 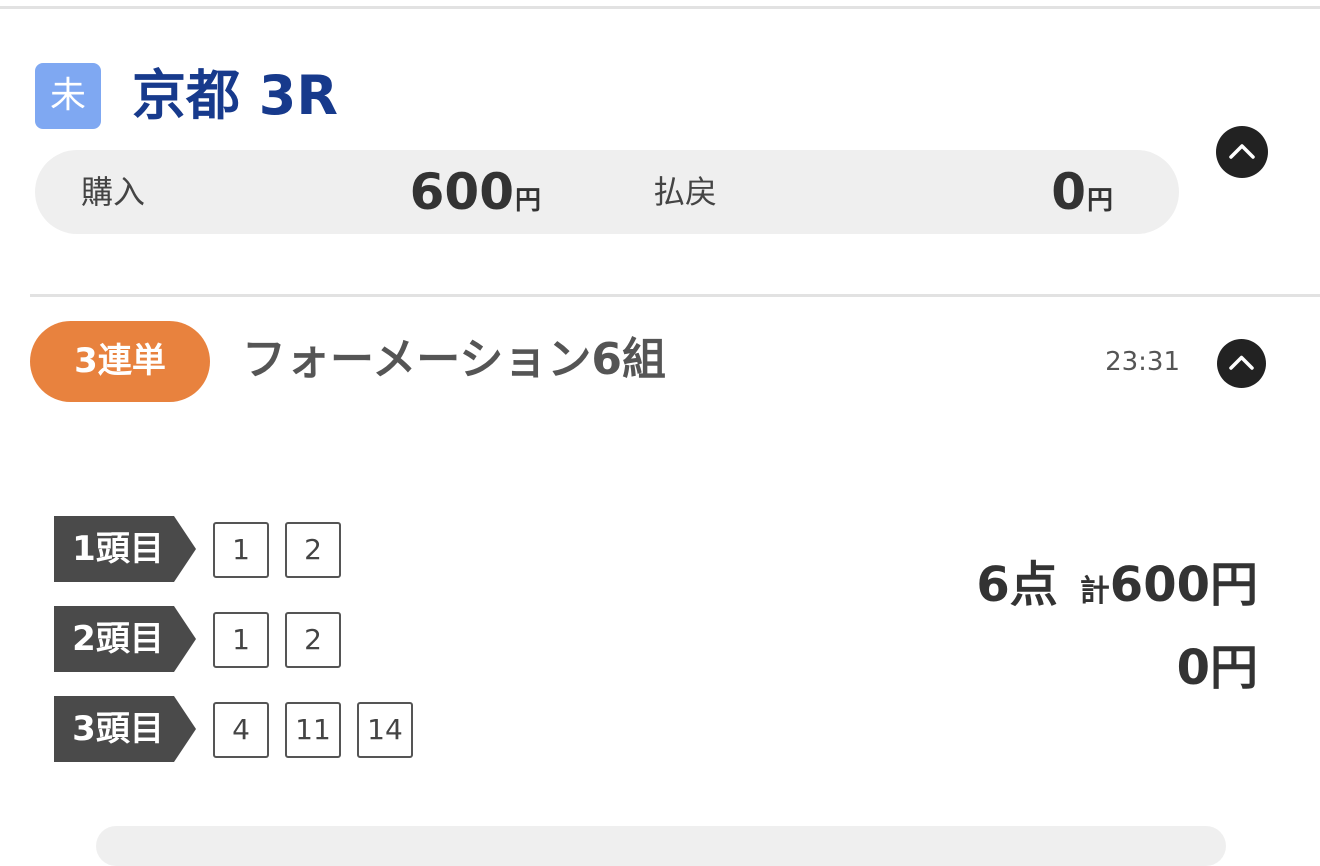 What do you see at coordinates (1217, 668) in the screenshot?
I see `ticket-payout: 0円` at bounding box center [1217, 668].